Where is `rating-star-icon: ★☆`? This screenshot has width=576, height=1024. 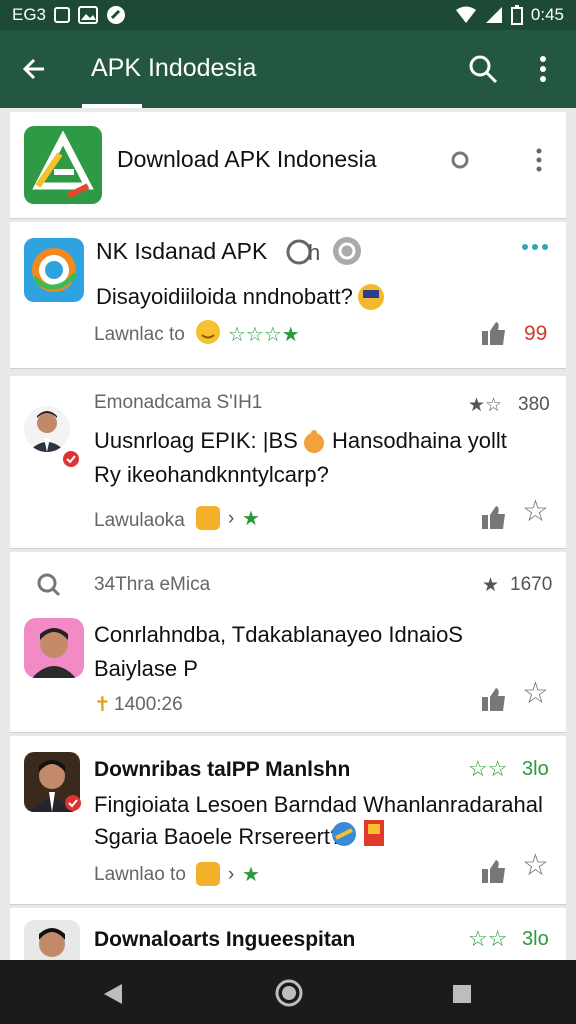 rating-star-icon: ★☆ is located at coordinates (485, 405).